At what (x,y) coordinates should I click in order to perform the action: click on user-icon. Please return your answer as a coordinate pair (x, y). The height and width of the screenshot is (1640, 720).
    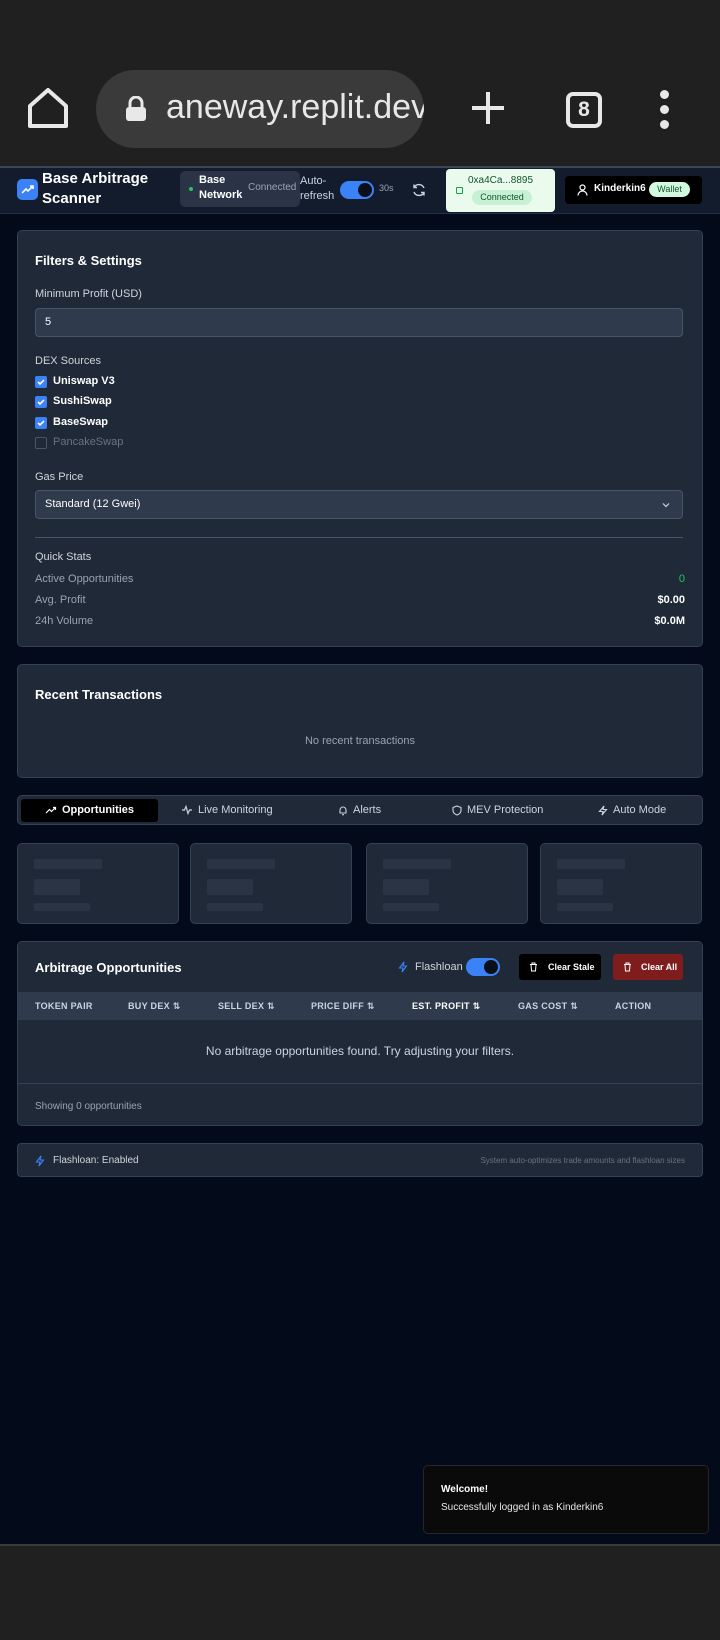
    Looking at the image, I should click on (582, 190).